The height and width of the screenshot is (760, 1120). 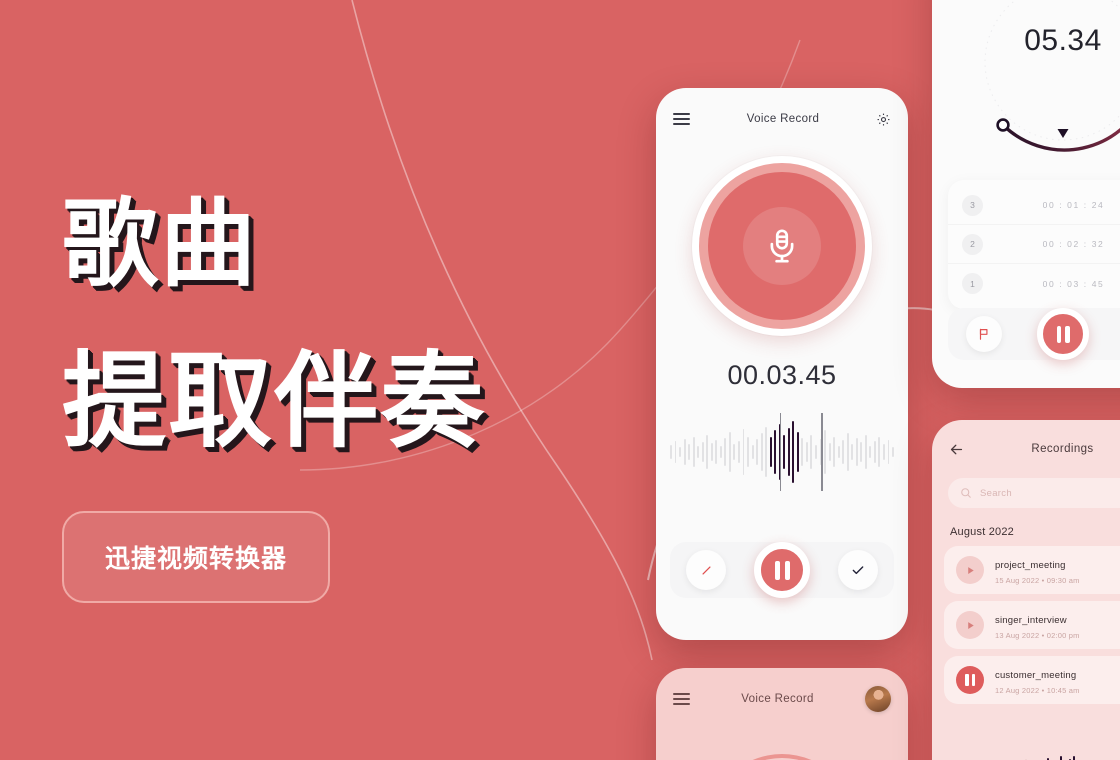 I want to click on cancel-button, so click(x=706, y=570).